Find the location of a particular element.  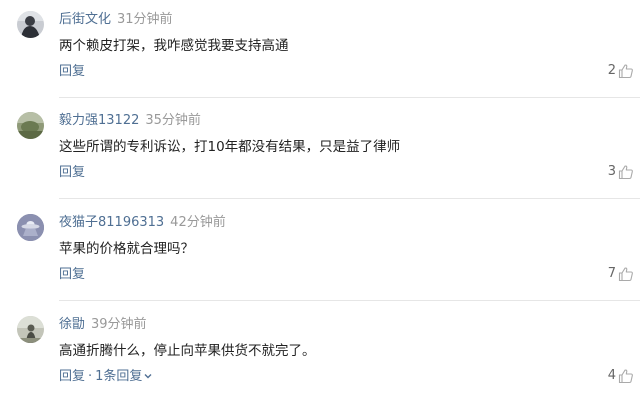

ufo-avatar-icon is located at coordinates (30, 227).